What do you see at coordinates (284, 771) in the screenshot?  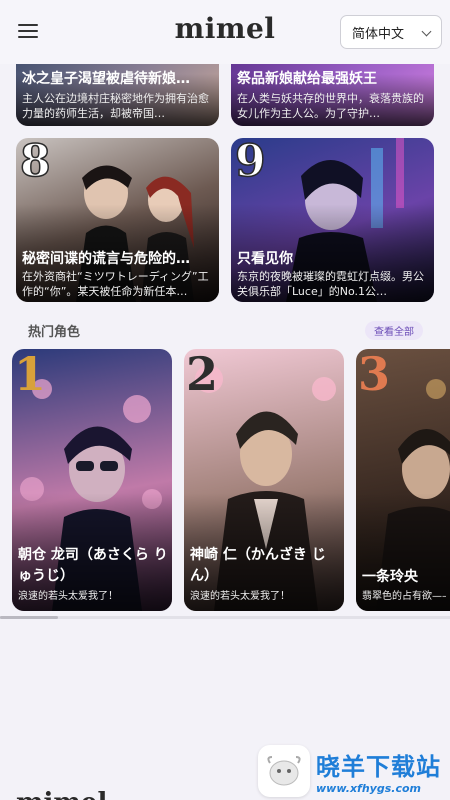 I see `sheep-logo-icon` at bounding box center [284, 771].